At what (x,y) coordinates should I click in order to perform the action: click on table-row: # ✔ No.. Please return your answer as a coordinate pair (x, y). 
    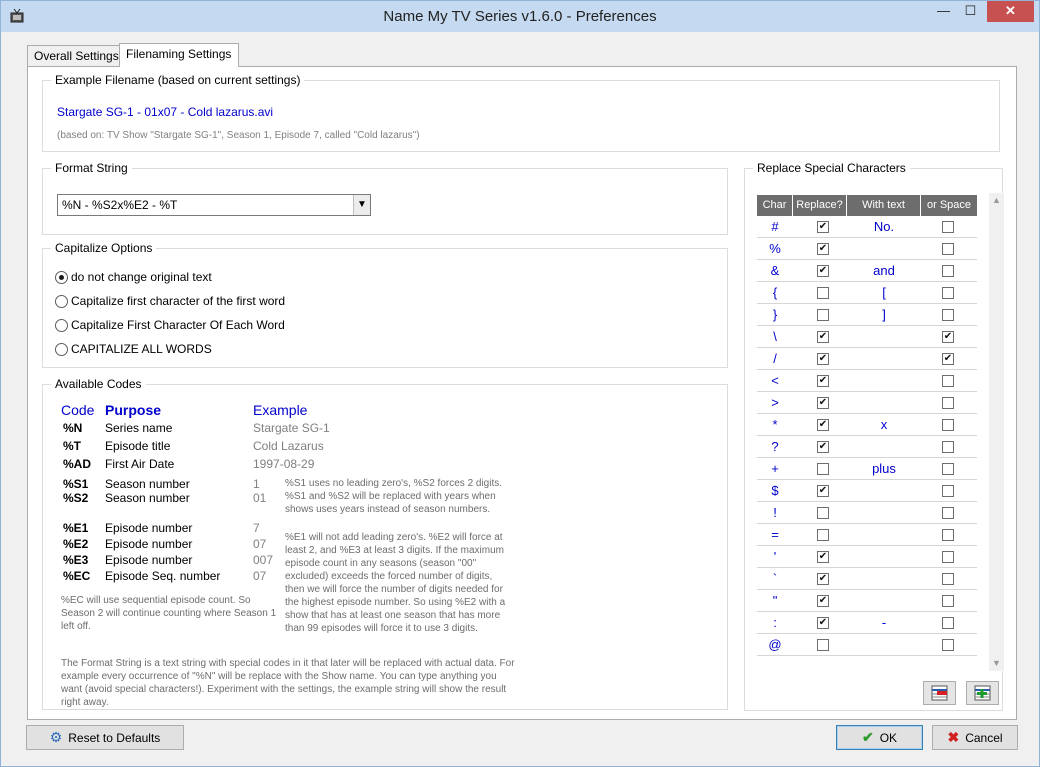
    Looking at the image, I should click on (867, 227).